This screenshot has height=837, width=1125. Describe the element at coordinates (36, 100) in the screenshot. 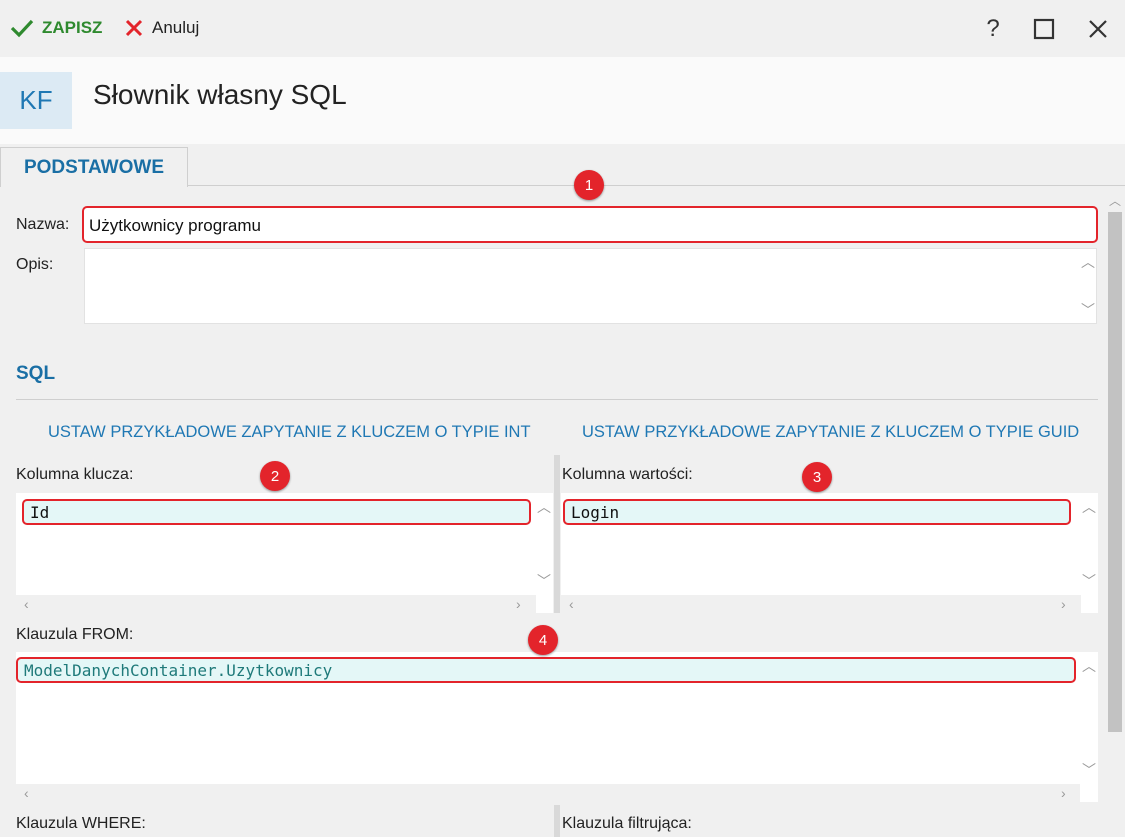

I see `module-badge: KF` at that location.